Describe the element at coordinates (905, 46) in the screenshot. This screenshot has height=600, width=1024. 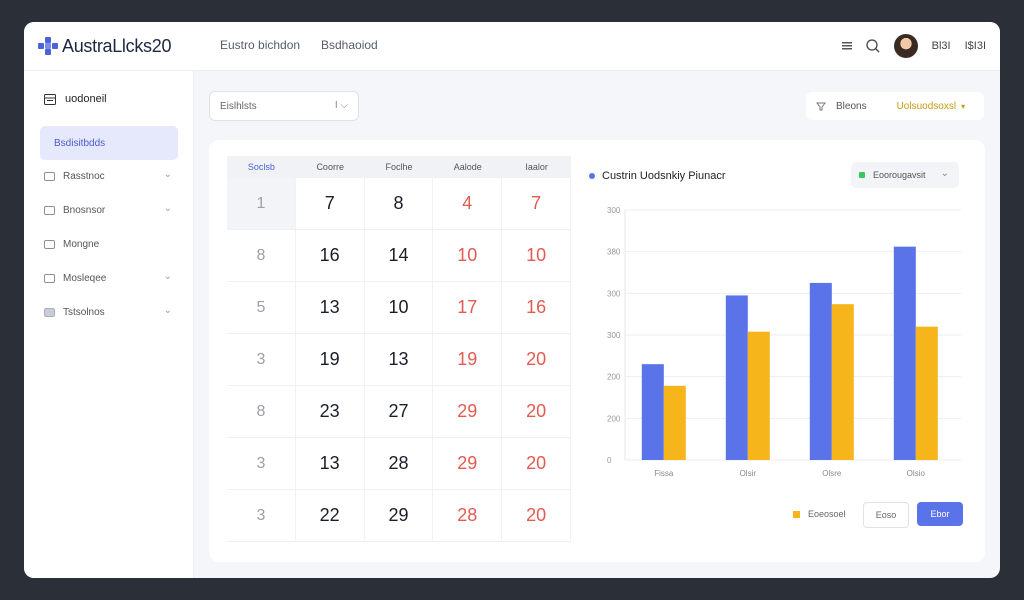
I see `avatar` at that location.